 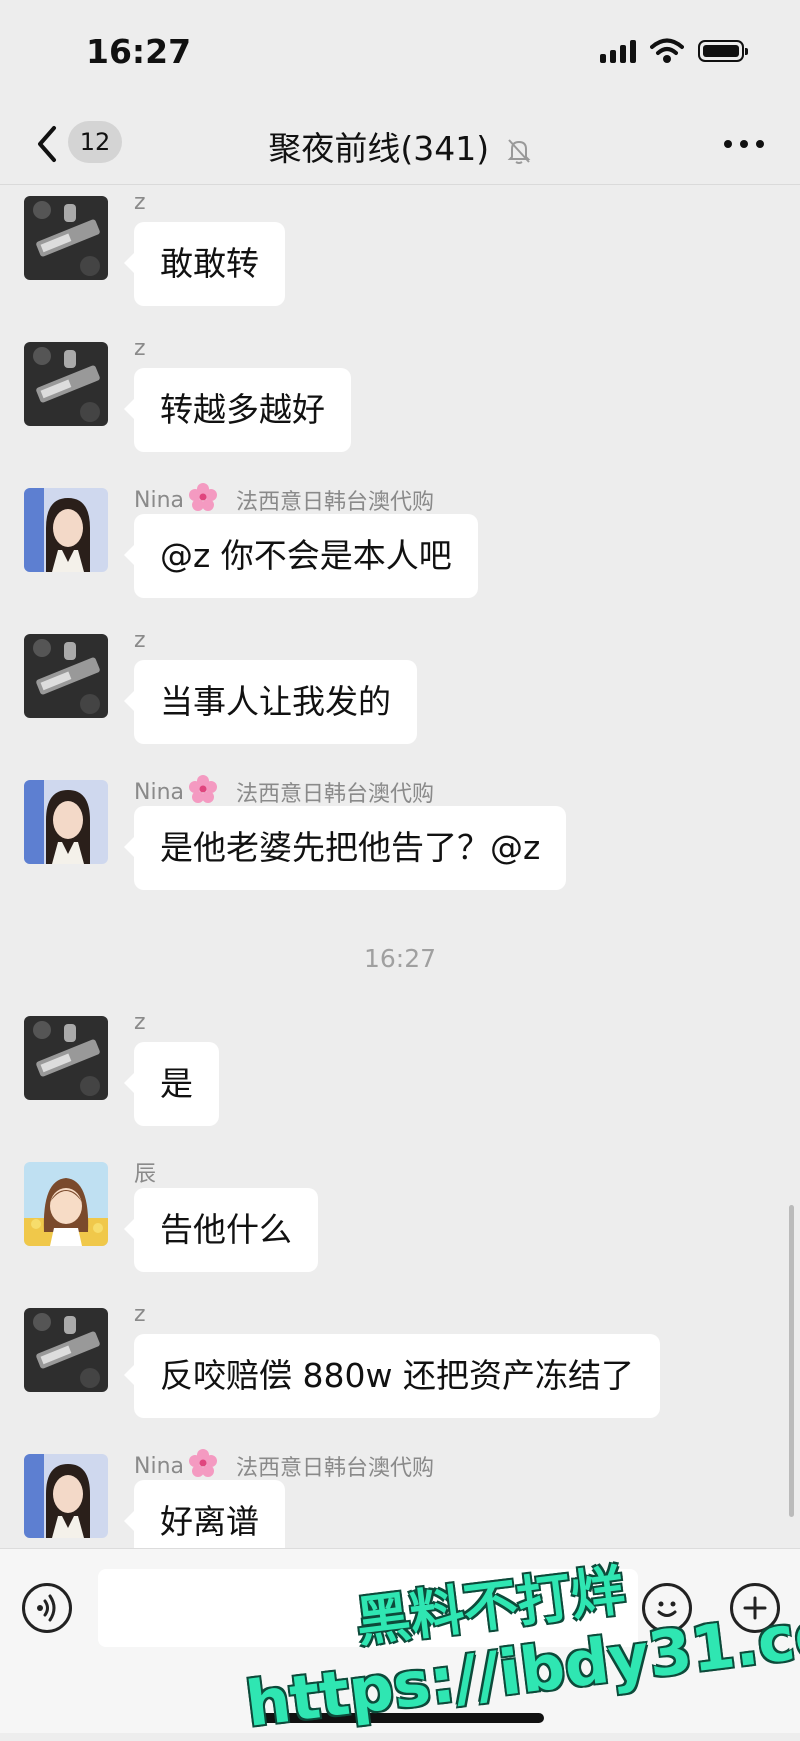 I want to click on message-bubble: 敢敢转, so click(x=204, y=264).